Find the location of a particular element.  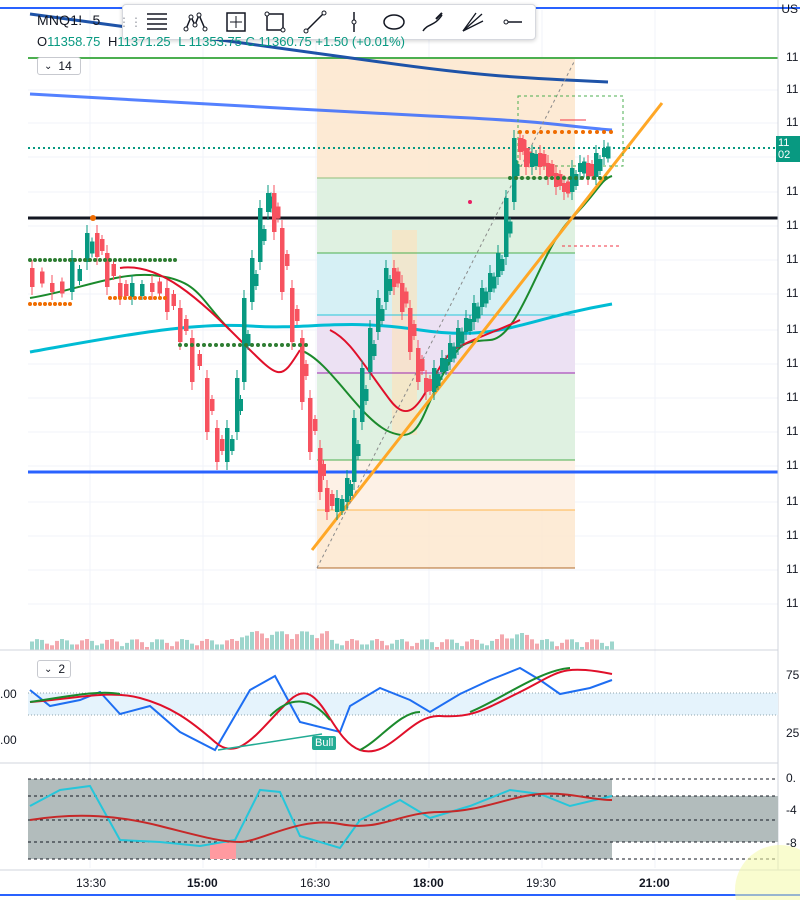

ohlc-rest: L 11353.75 C 11360.75 +1.50 (+0.01%) is located at coordinates (292, 41).